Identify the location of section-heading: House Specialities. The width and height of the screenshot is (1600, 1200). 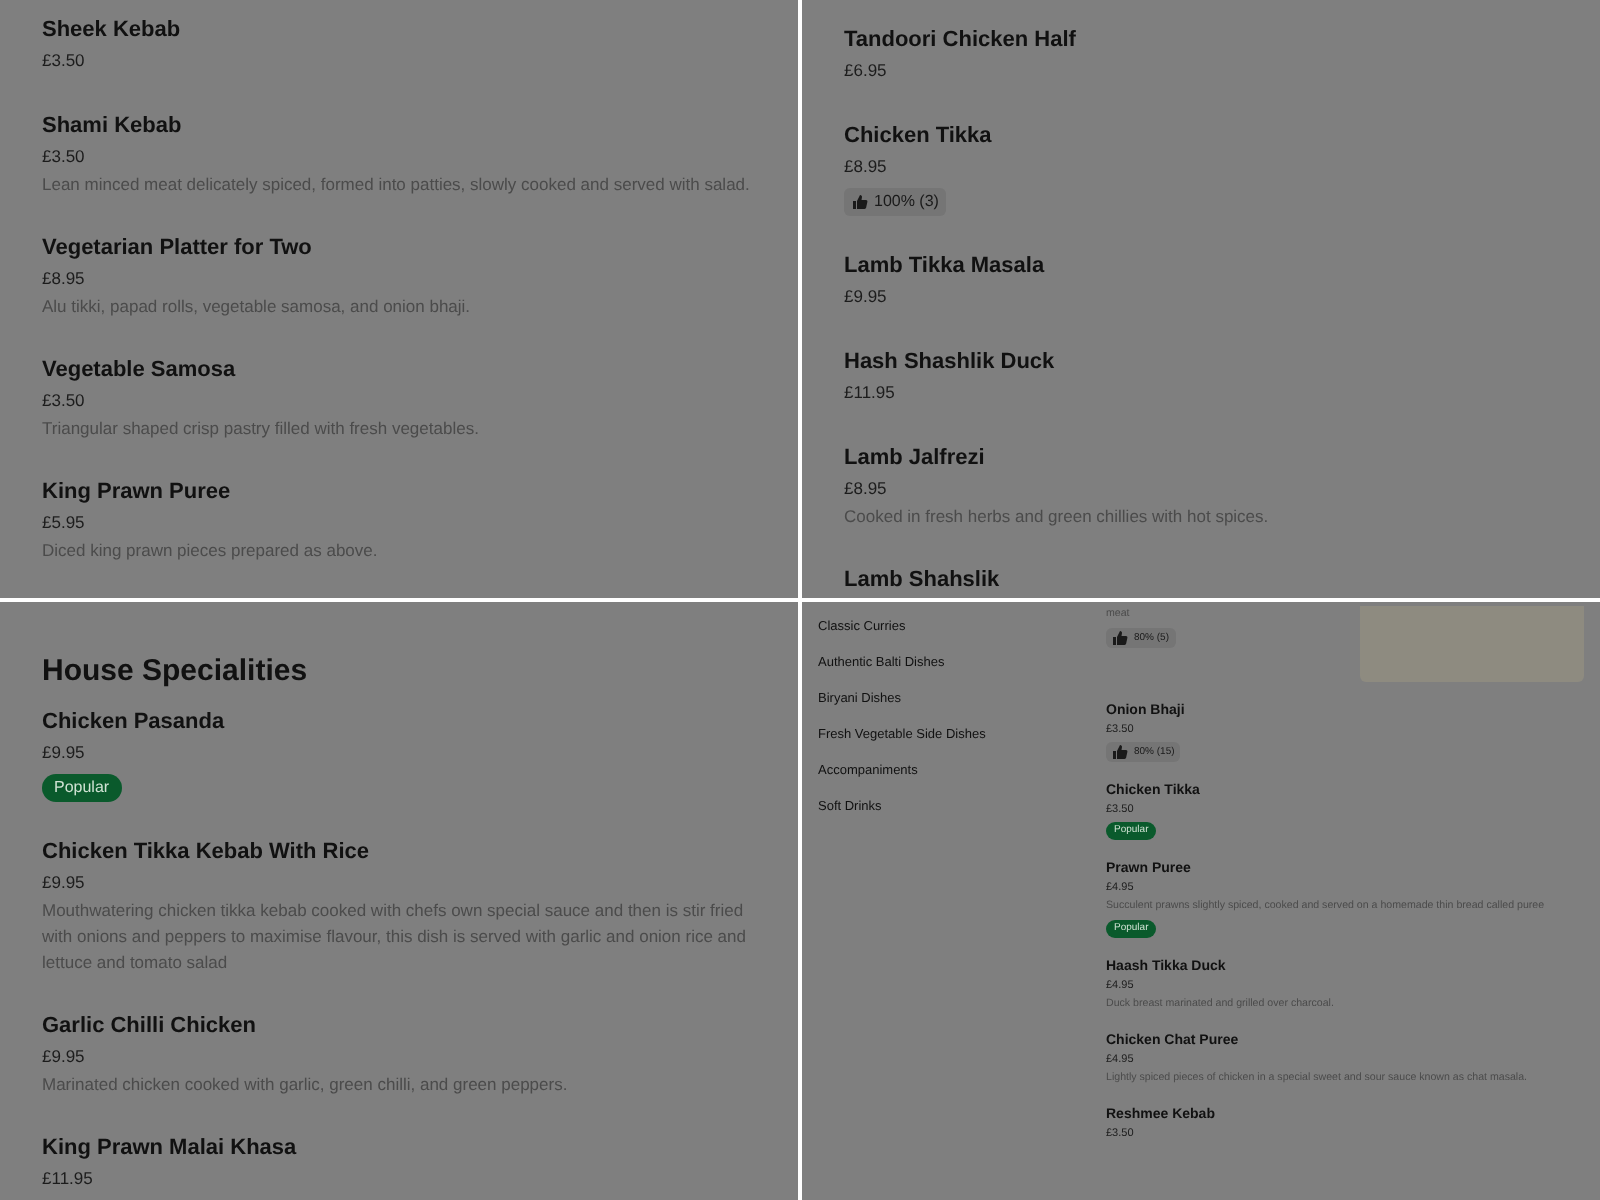
(176, 672).